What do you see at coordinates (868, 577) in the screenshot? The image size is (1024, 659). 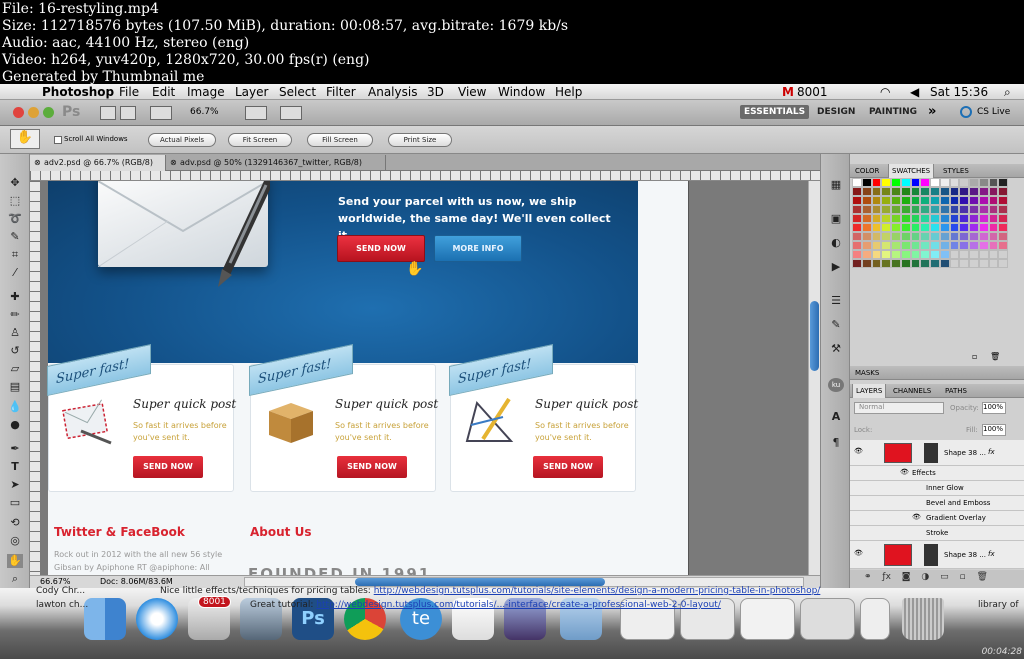 I see `link-layers-icon: ⚭` at bounding box center [868, 577].